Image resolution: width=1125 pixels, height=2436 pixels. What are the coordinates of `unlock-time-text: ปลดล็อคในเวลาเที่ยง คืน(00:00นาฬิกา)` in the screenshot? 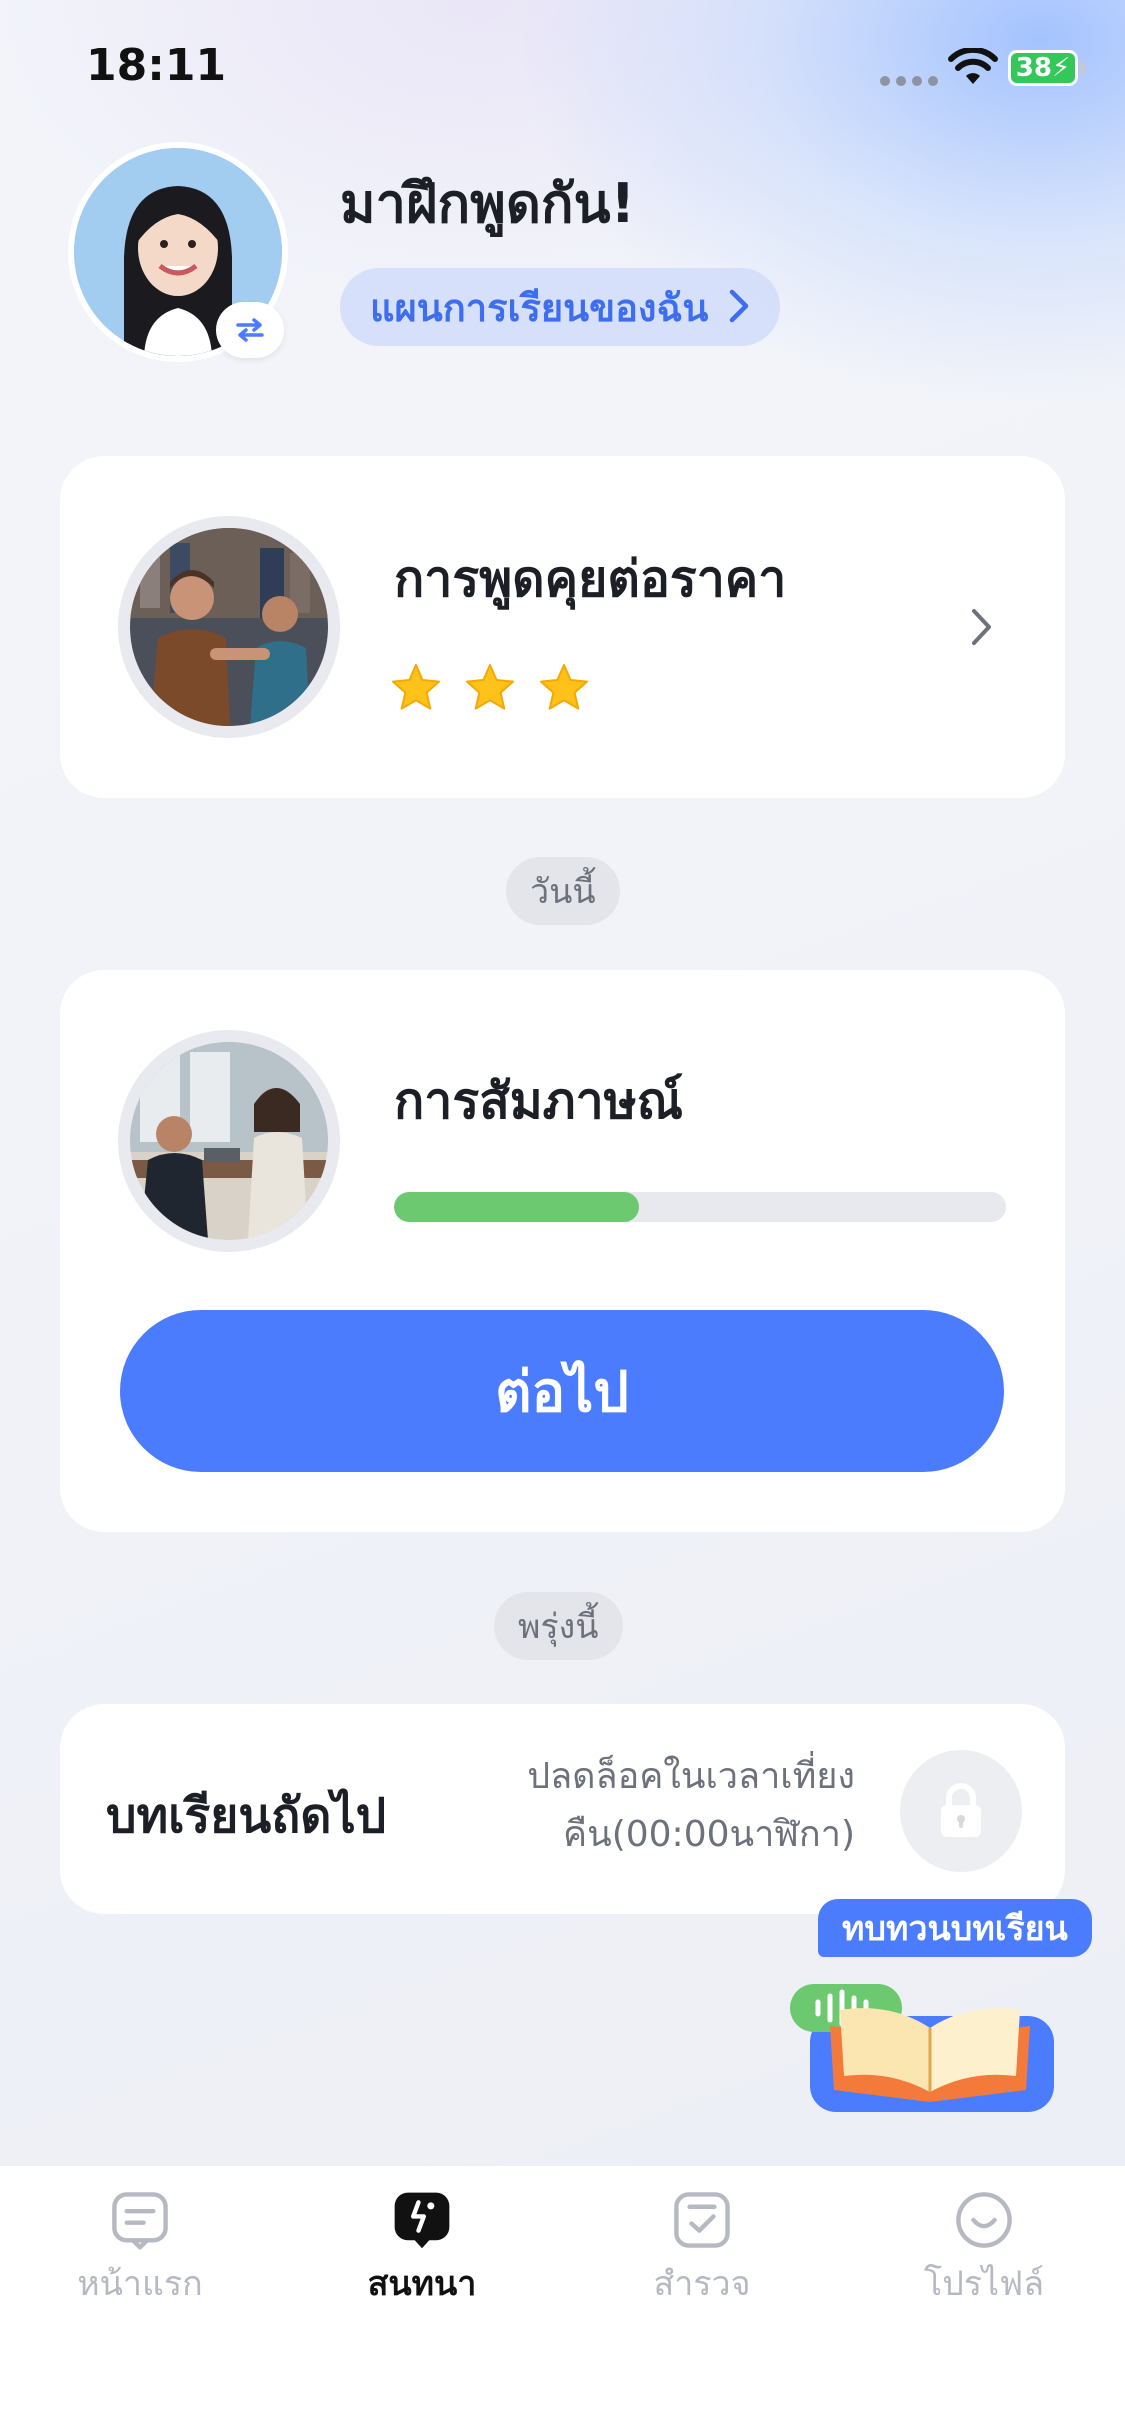 It's located at (655, 1806).